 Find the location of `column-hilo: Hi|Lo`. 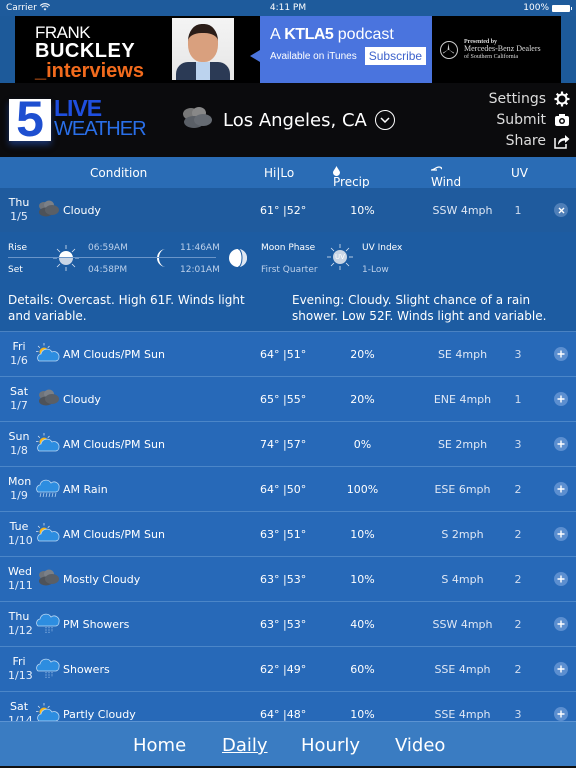

column-hilo: Hi|Lo is located at coordinates (279, 173).